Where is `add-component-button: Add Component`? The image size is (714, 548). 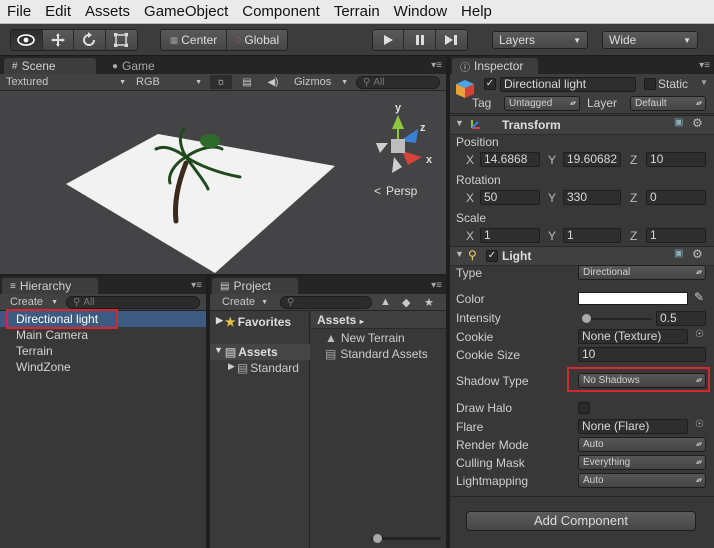 add-component-button: Add Component is located at coordinates (581, 521).